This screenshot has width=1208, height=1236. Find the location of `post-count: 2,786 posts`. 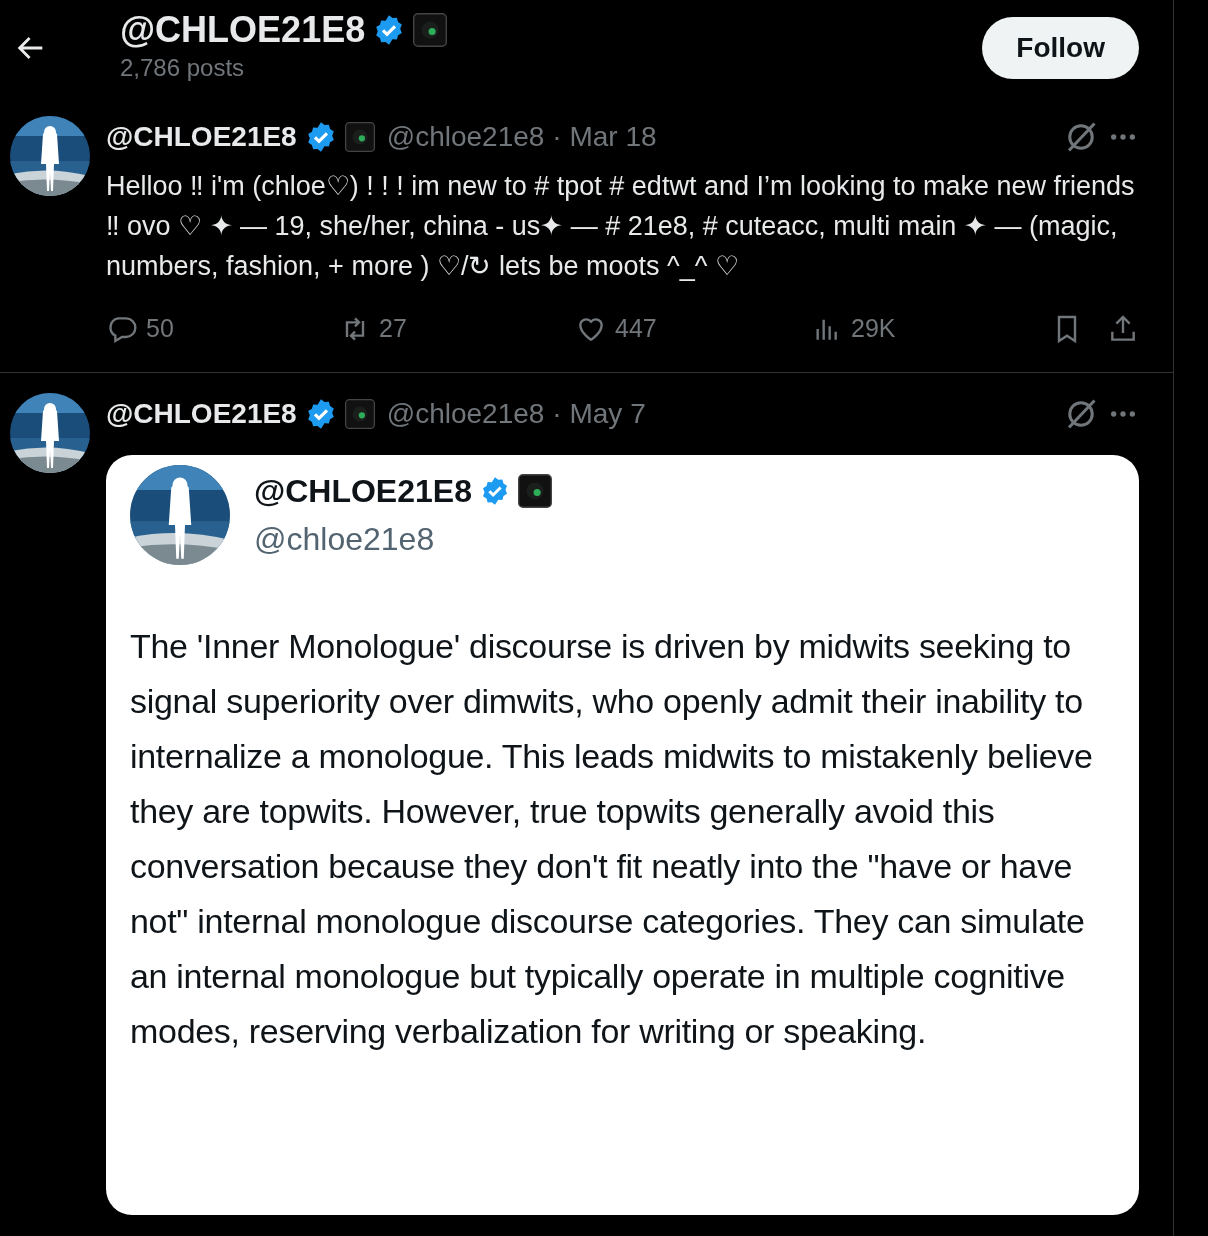

post-count: 2,786 posts is located at coordinates (183, 67).